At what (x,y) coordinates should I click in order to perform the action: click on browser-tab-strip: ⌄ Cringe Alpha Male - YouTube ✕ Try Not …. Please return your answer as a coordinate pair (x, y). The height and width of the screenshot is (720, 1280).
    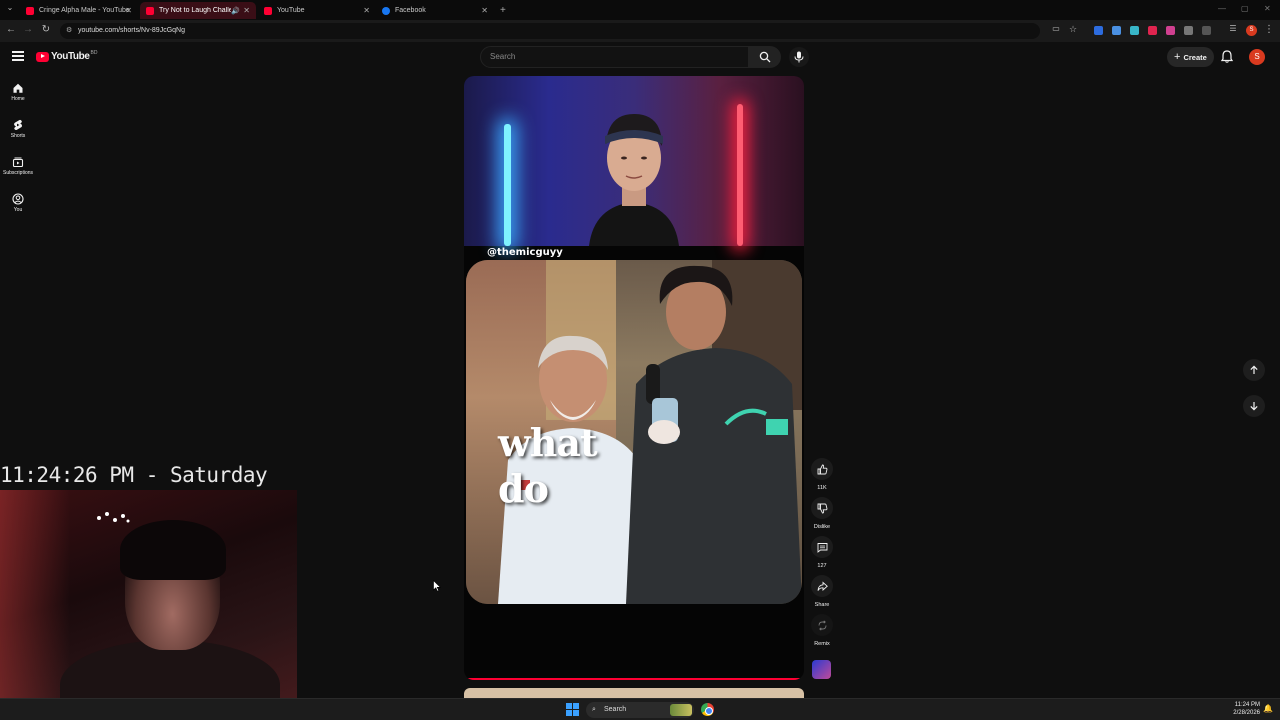
    Looking at the image, I should click on (640, 10).